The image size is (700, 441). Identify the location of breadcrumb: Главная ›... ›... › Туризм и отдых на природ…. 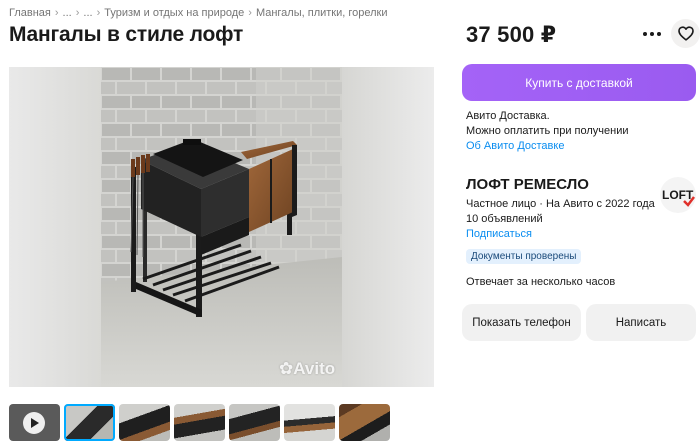
(198, 13).